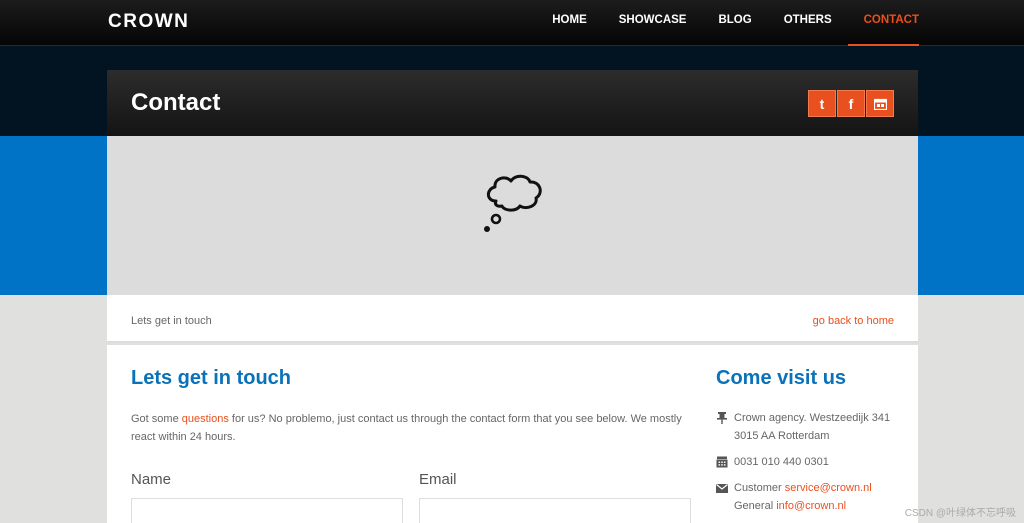  Describe the element at coordinates (653, 23) in the screenshot. I see `nav-showcase: SHOWCASE` at that location.